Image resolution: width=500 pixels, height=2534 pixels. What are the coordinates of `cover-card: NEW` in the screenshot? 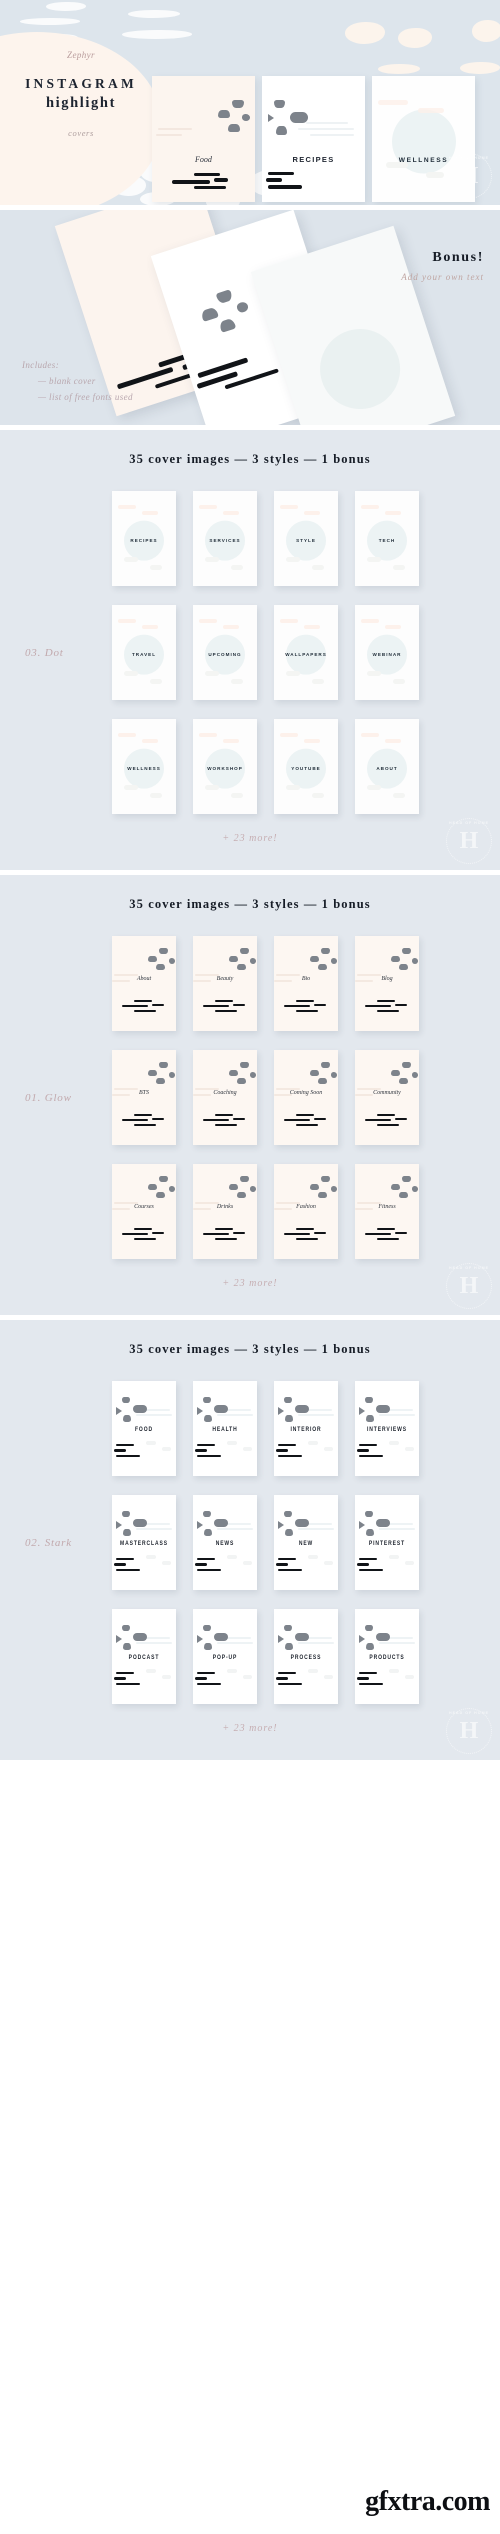 It's located at (306, 1542).